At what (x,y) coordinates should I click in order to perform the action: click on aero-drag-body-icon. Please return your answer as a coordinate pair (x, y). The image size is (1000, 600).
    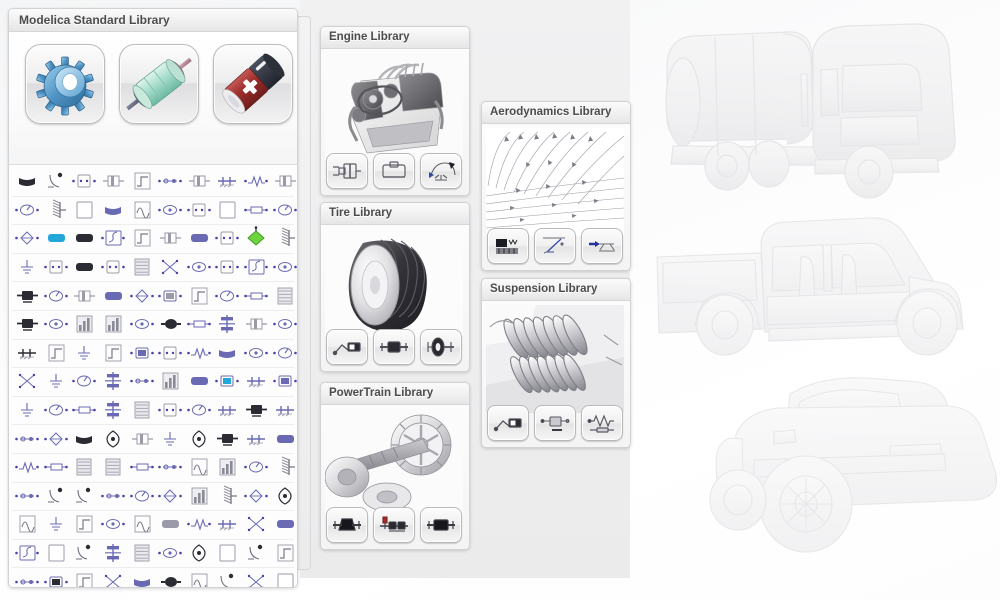
    Looking at the image, I should click on (602, 246).